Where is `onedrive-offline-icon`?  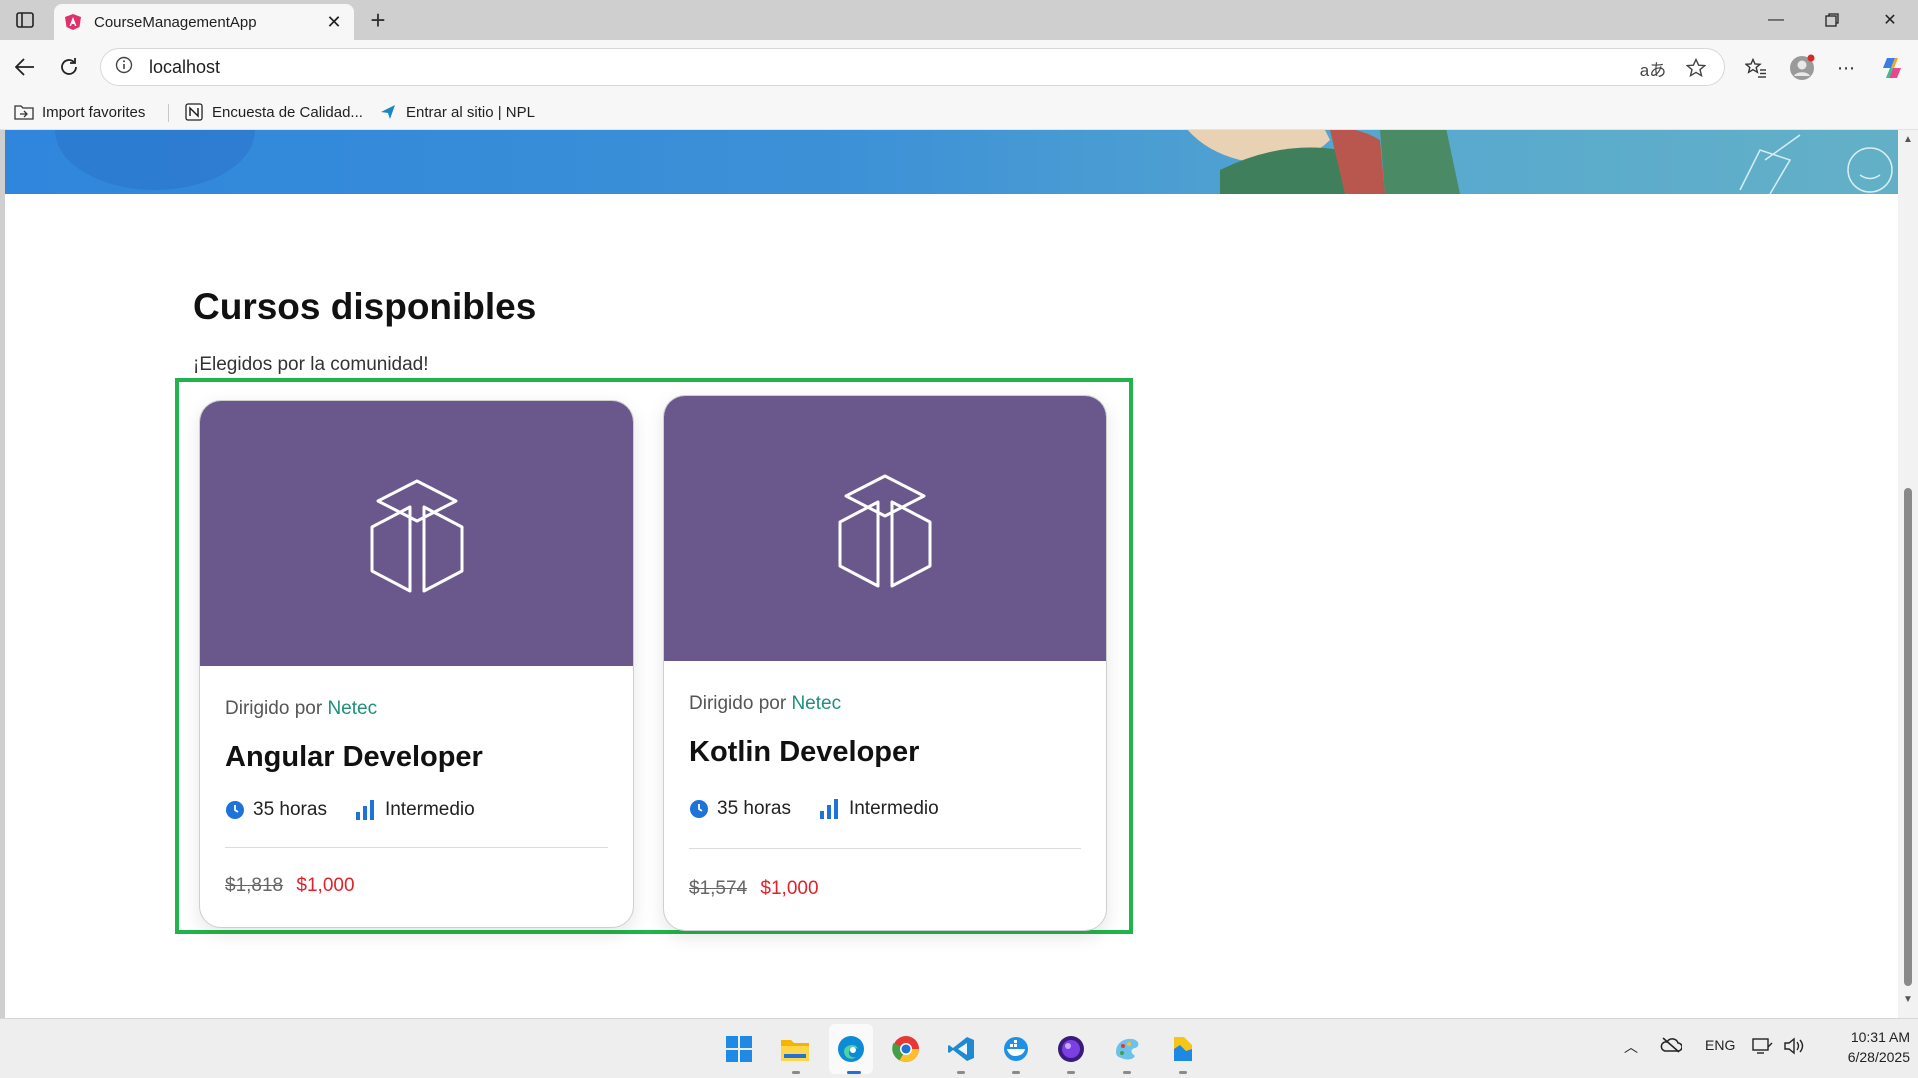 onedrive-offline-icon is located at coordinates (1671, 1046).